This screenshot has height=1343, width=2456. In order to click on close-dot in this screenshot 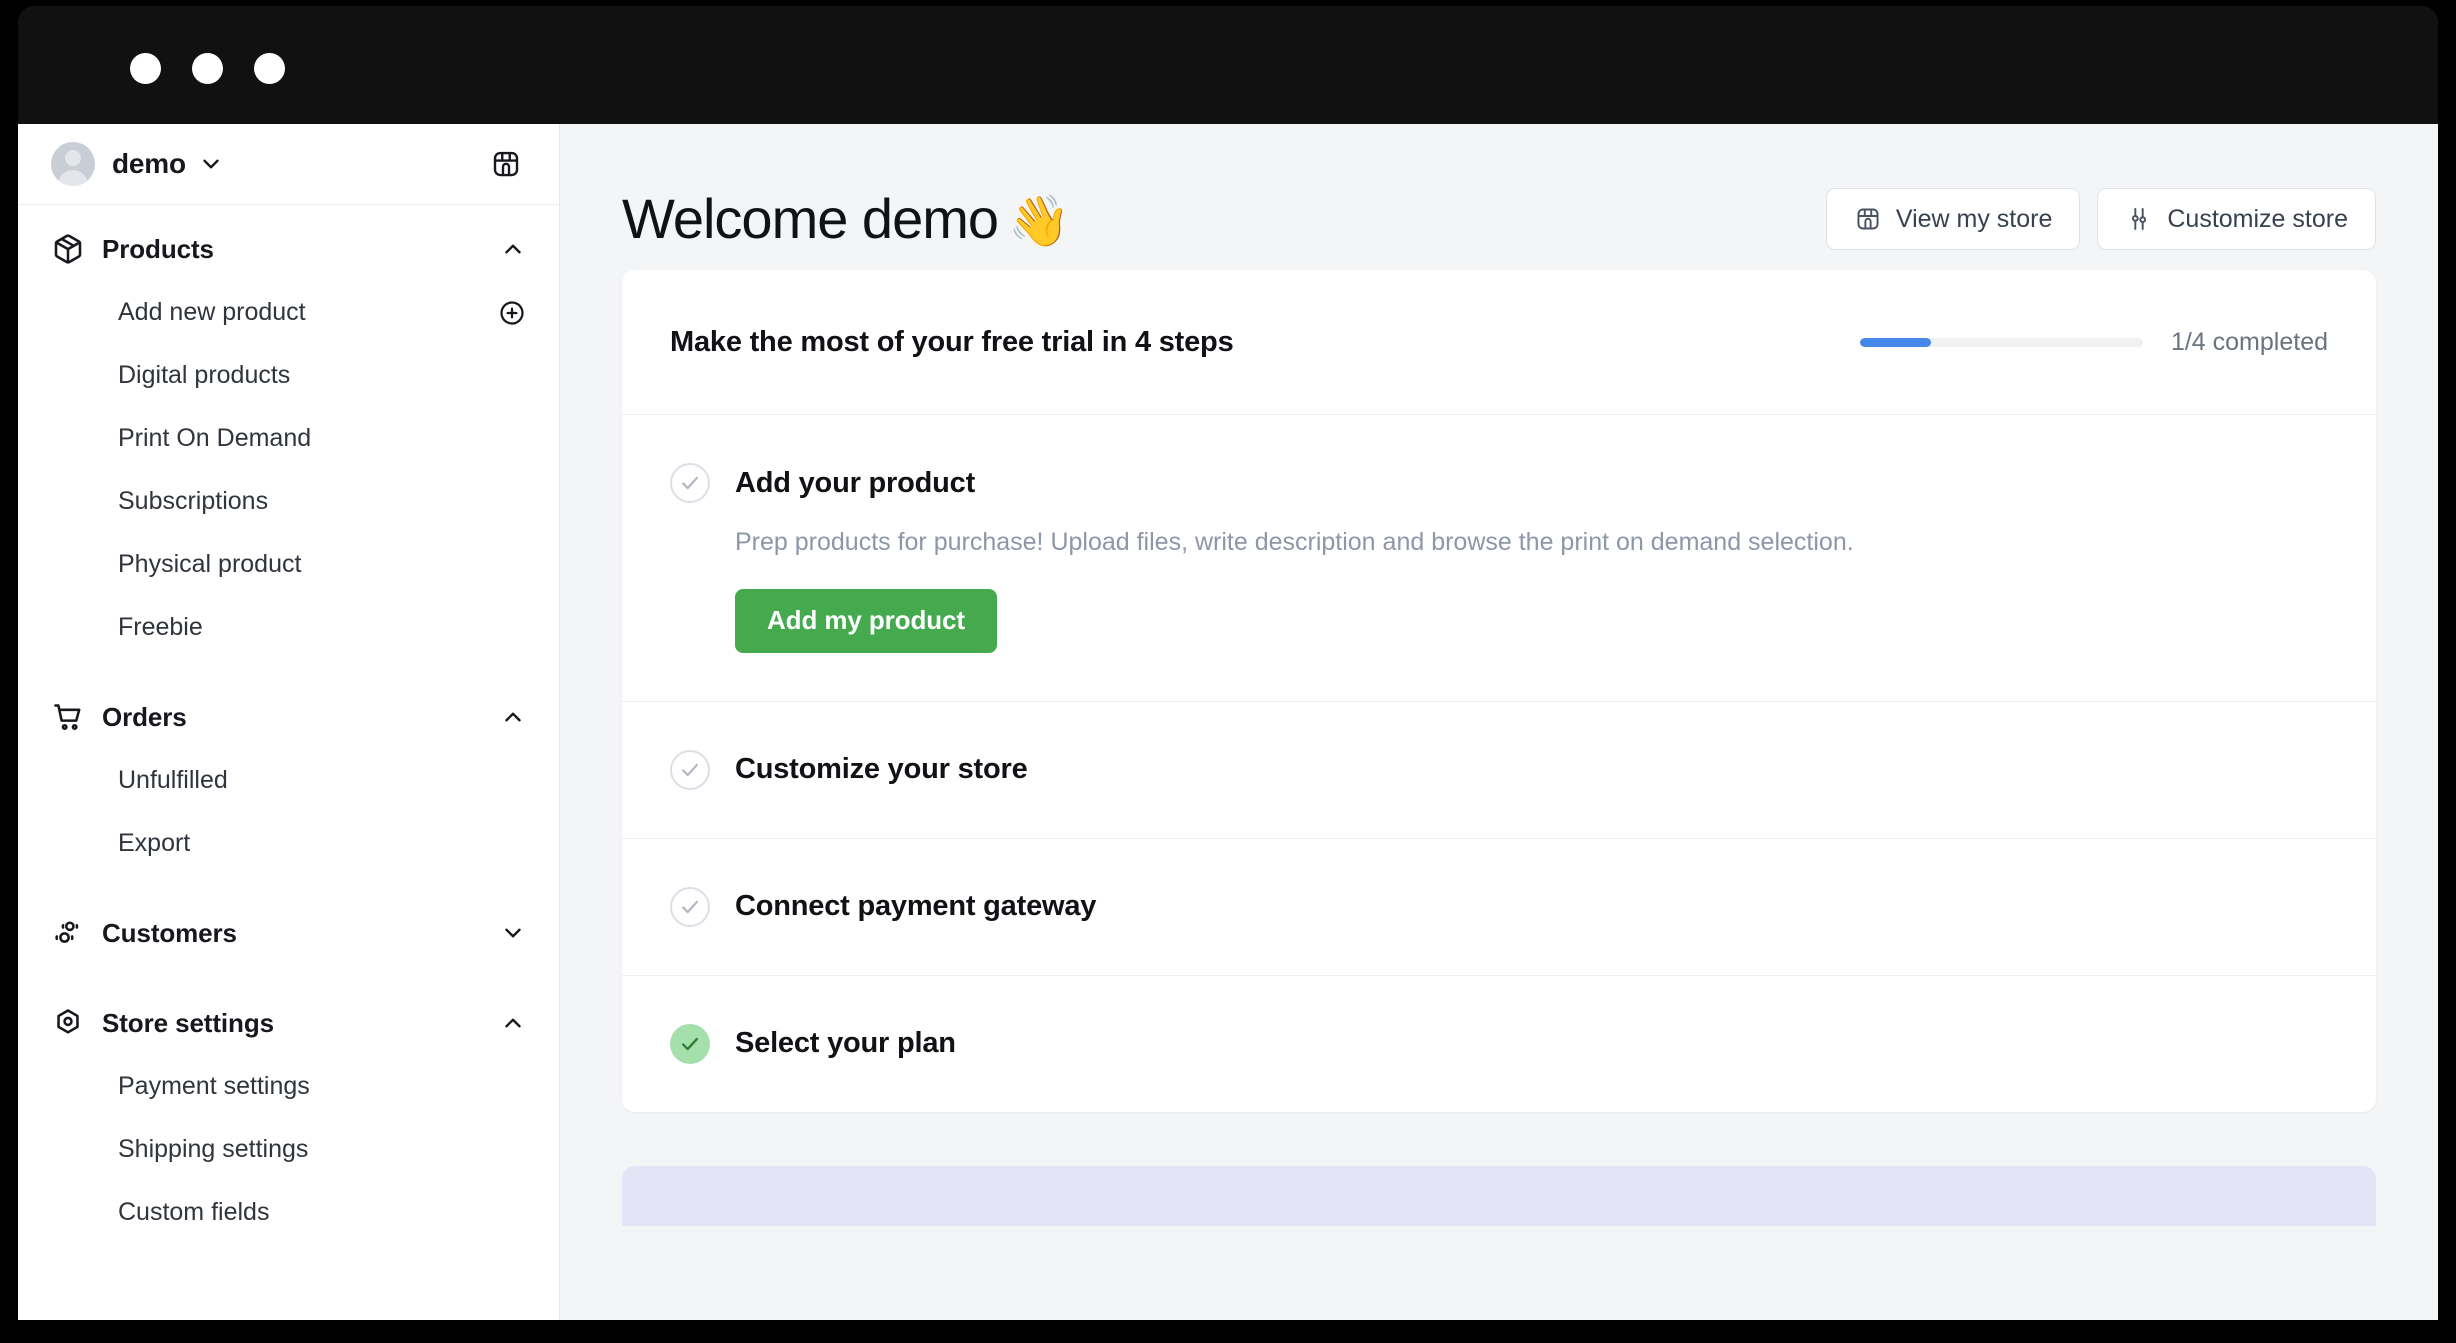, I will do `click(145, 68)`.